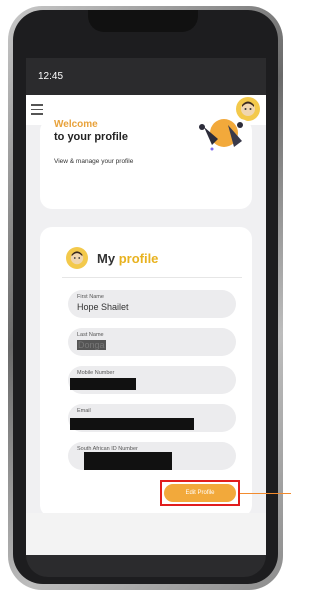 This screenshot has width=320, height=594. What do you see at coordinates (200, 493) in the screenshot?
I see `highlight-box` at bounding box center [200, 493].